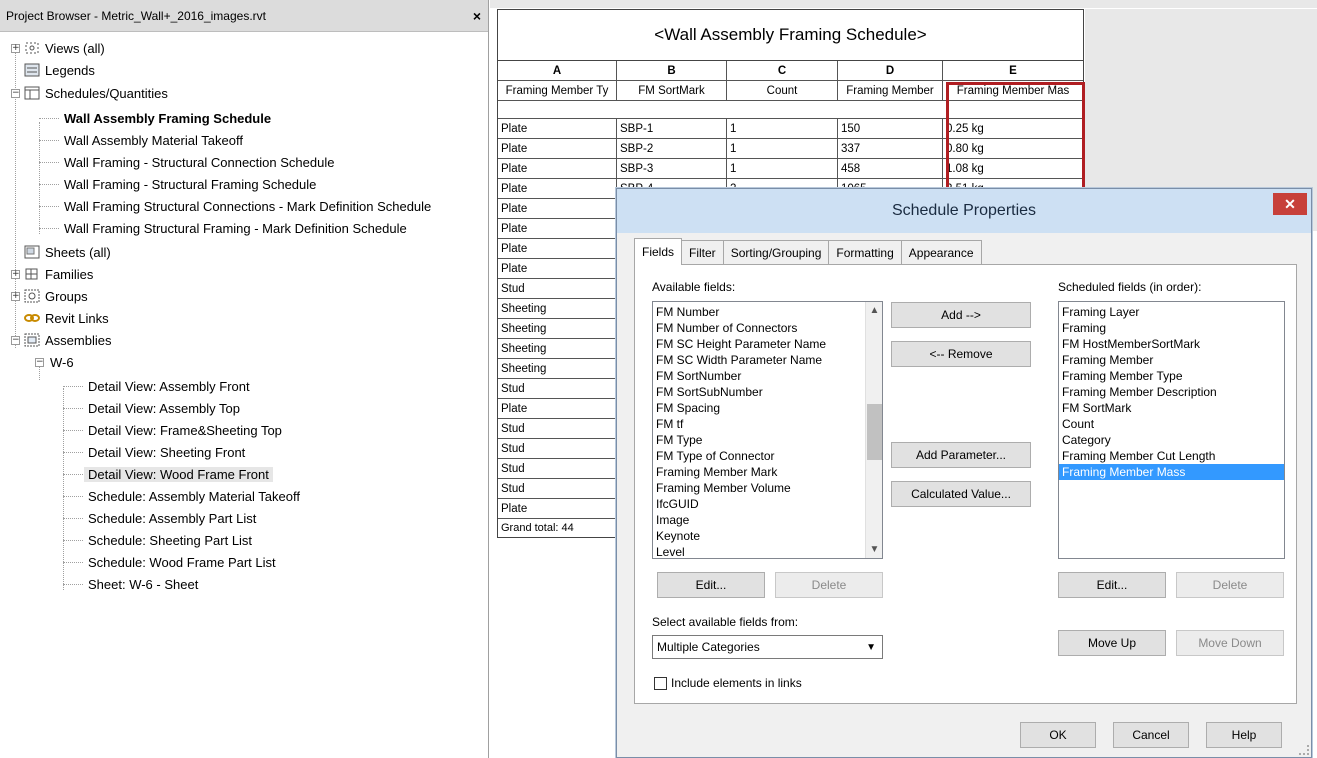 This screenshot has width=1317, height=758. What do you see at coordinates (170, 540) in the screenshot?
I see `tree-item-assembly-7: Schedule: Sheeting Part List` at bounding box center [170, 540].